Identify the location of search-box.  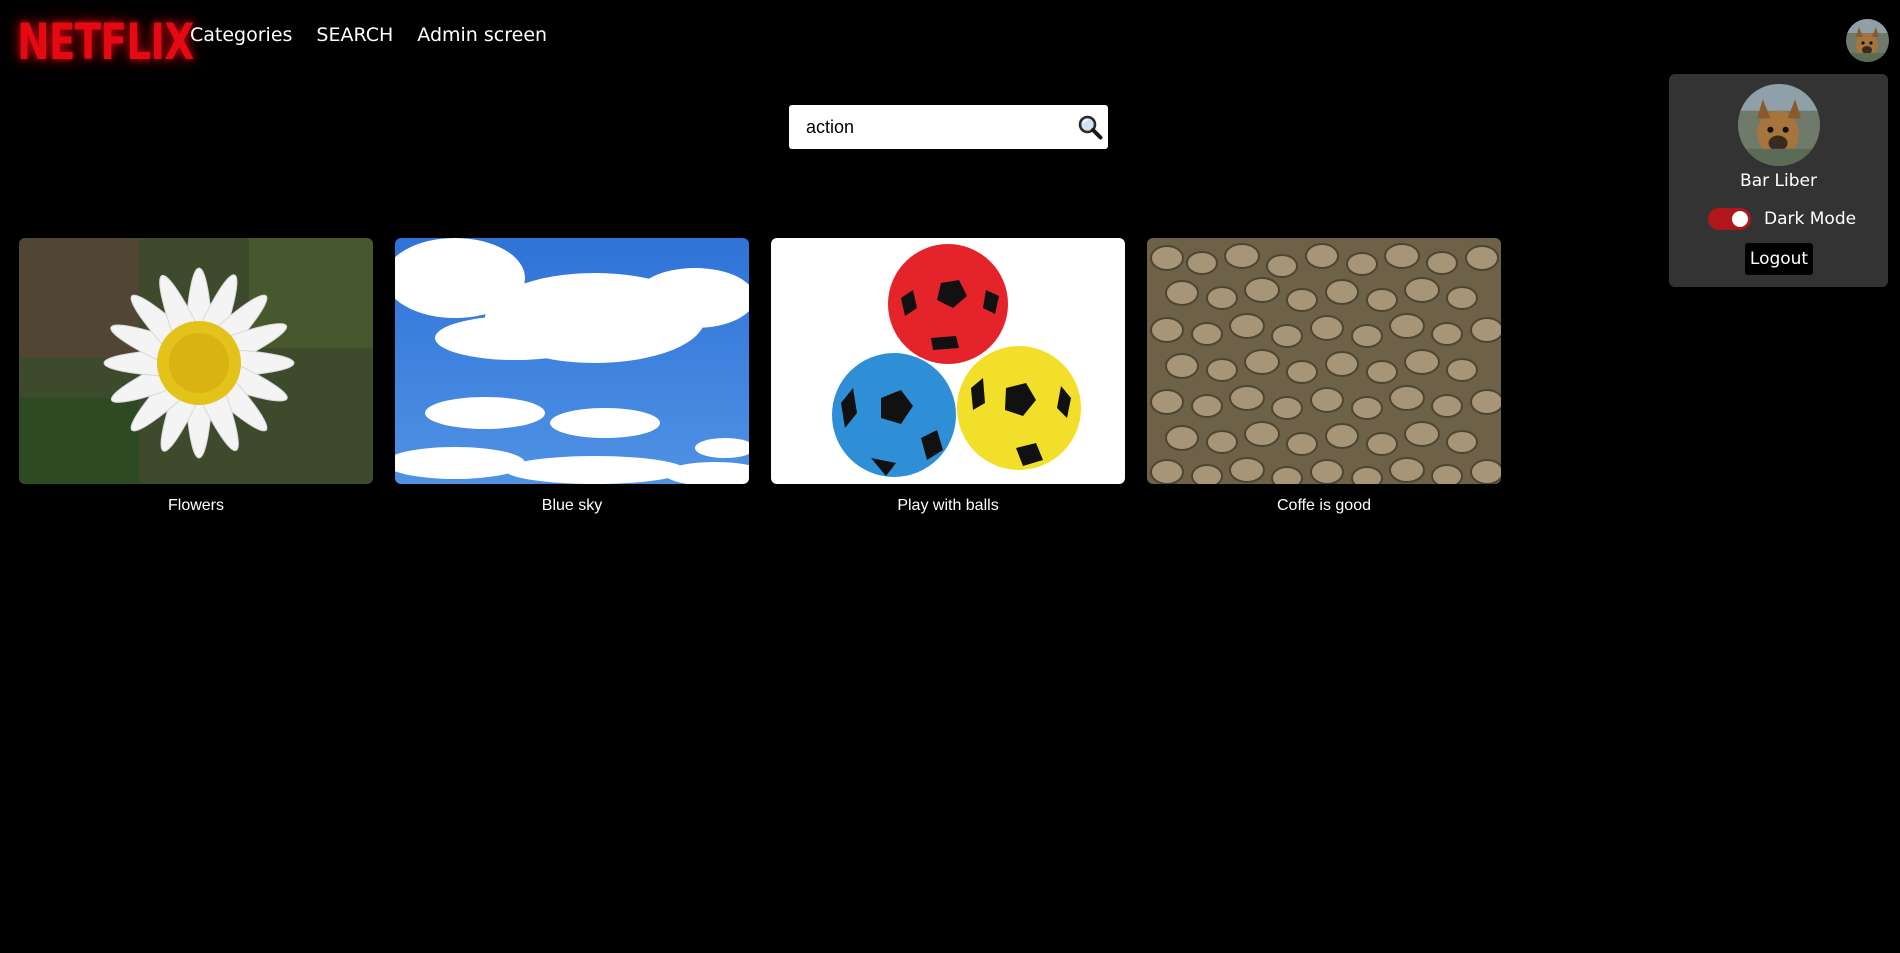
(948, 127).